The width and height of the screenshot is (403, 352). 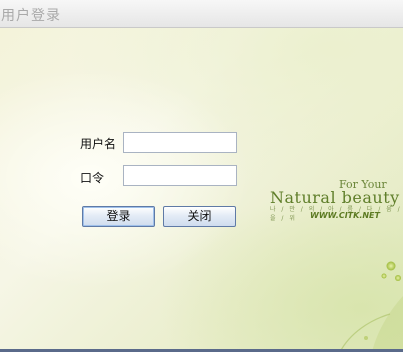 What do you see at coordinates (201, 14) in the screenshot?
I see `title-bar: 用户登录` at bounding box center [201, 14].